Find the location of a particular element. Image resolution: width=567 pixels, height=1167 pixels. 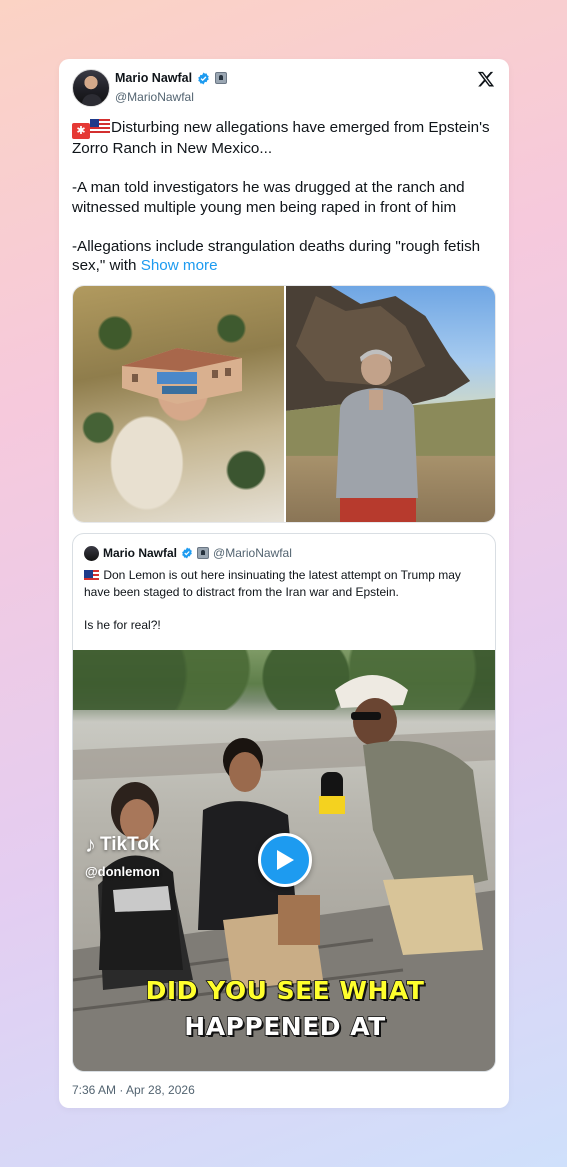

ranch-photo is located at coordinates (178, 404).